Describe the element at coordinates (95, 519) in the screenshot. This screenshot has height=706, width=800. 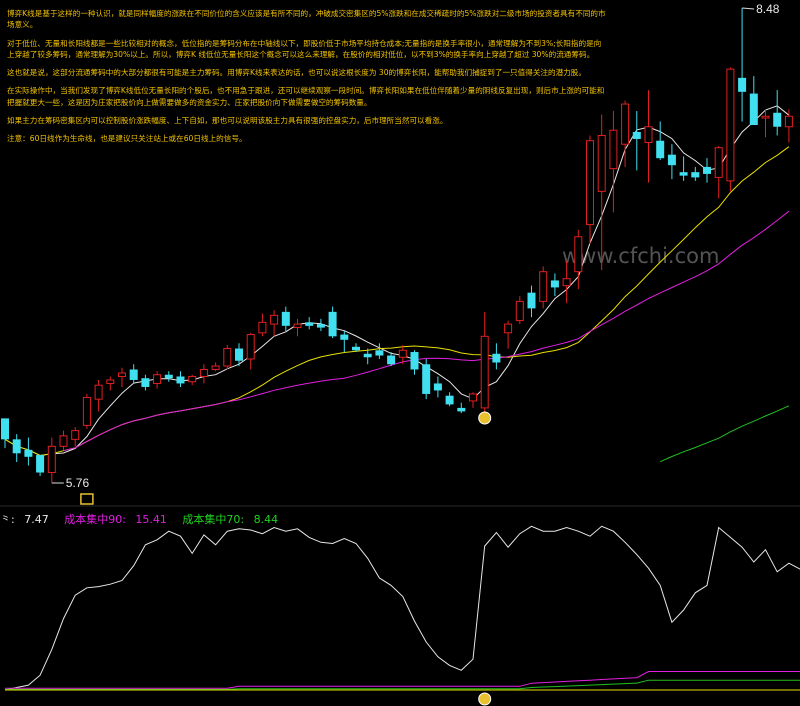
I see `indicator-label: 成本集中90:` at that location.